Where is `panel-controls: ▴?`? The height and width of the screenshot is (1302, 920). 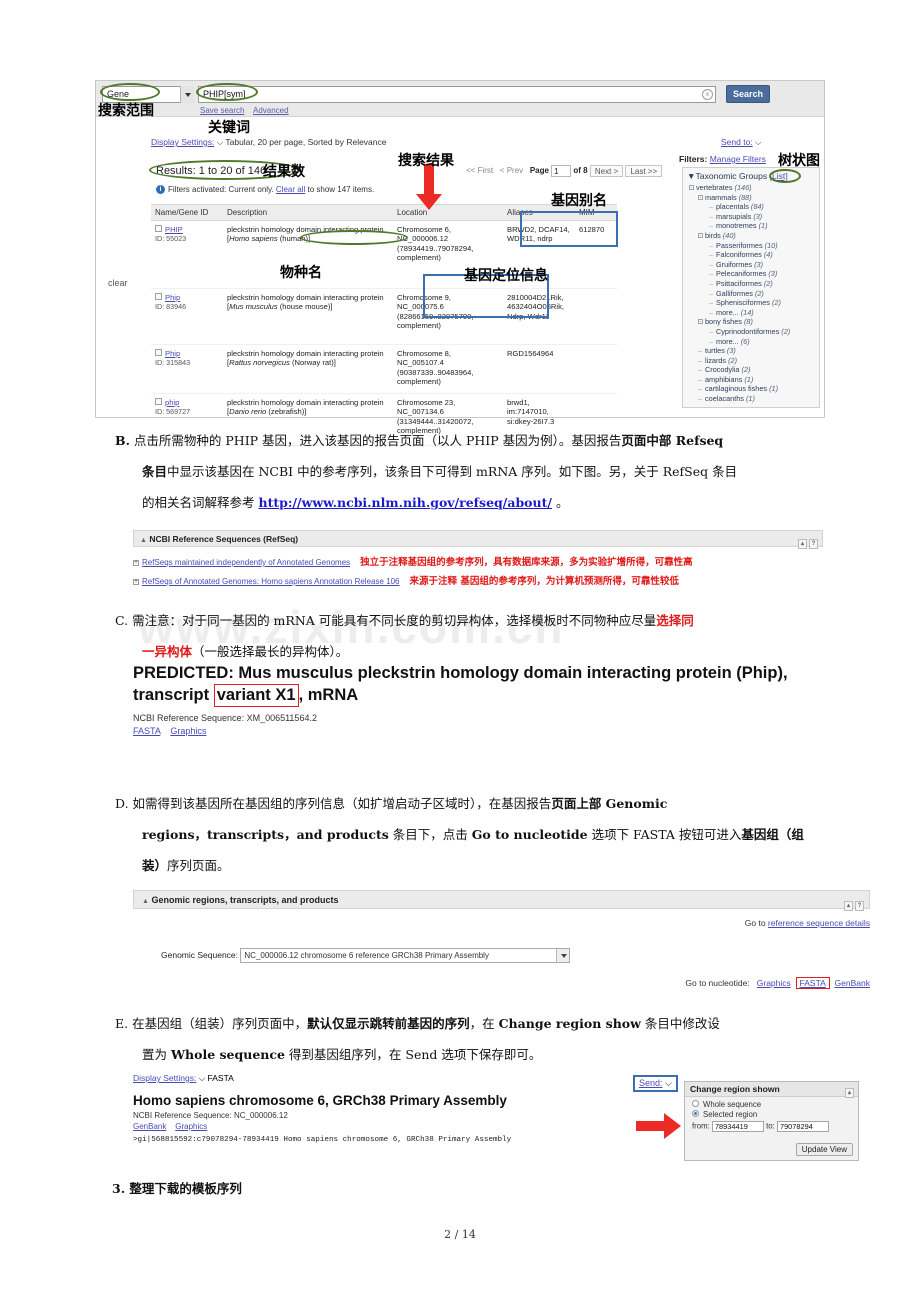
panel-controls: ▴? is located at coordinates (807, 542).